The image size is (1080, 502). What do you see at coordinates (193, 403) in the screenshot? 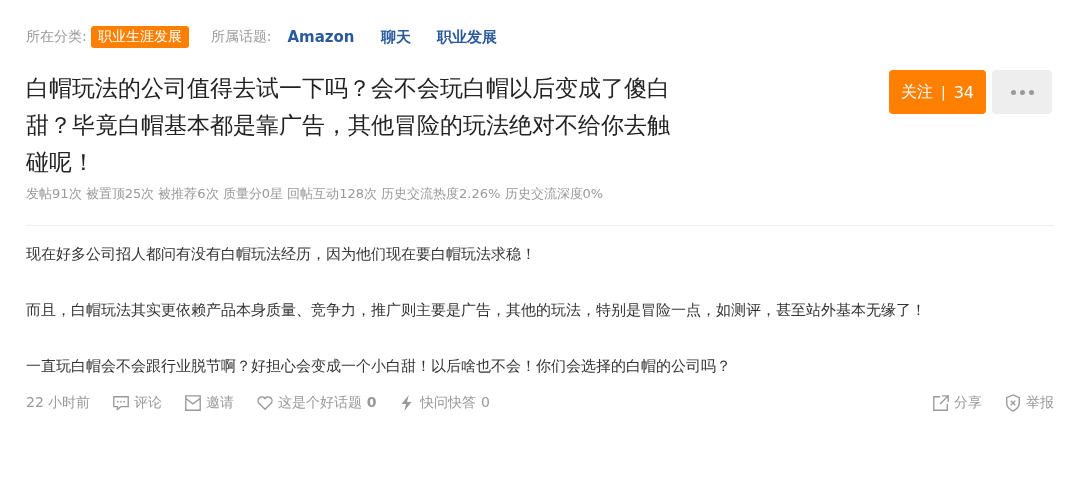
I see `envelope-icon` at bounding box center [193, 403].